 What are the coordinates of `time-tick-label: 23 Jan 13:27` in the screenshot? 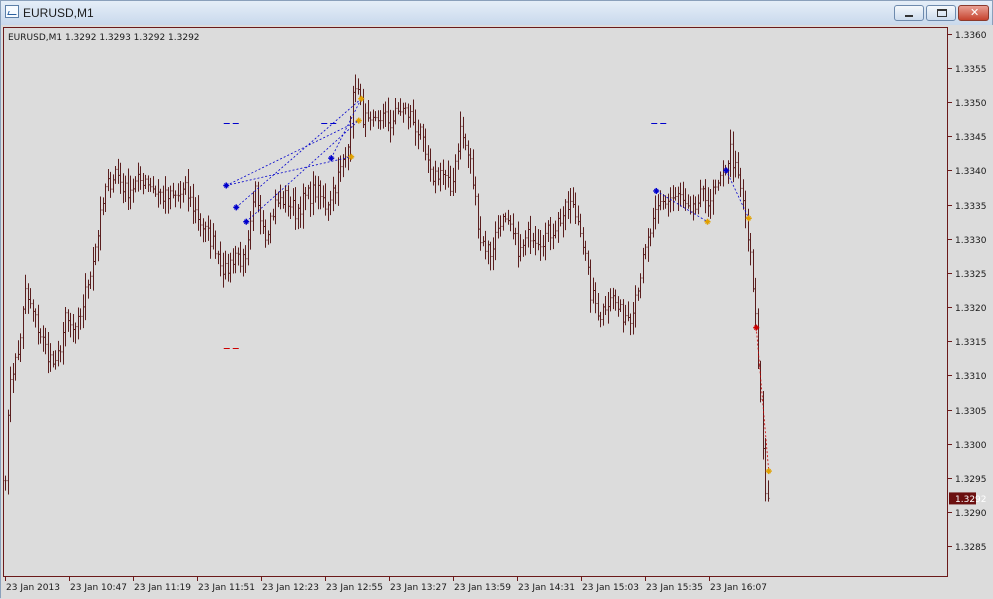 It's located at (418, 588).